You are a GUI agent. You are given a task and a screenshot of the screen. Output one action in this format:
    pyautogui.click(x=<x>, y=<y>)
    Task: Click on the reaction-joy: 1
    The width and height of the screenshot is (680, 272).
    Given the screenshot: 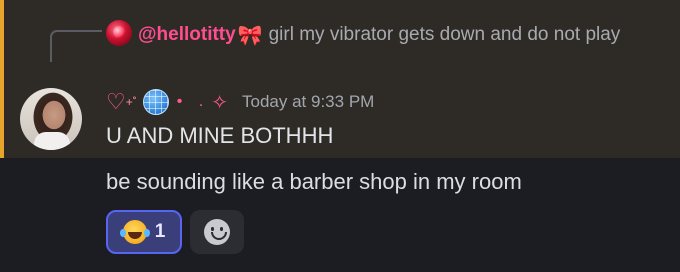 What is the action you would take?
    pyautogui.click(x=144, y=232)
    